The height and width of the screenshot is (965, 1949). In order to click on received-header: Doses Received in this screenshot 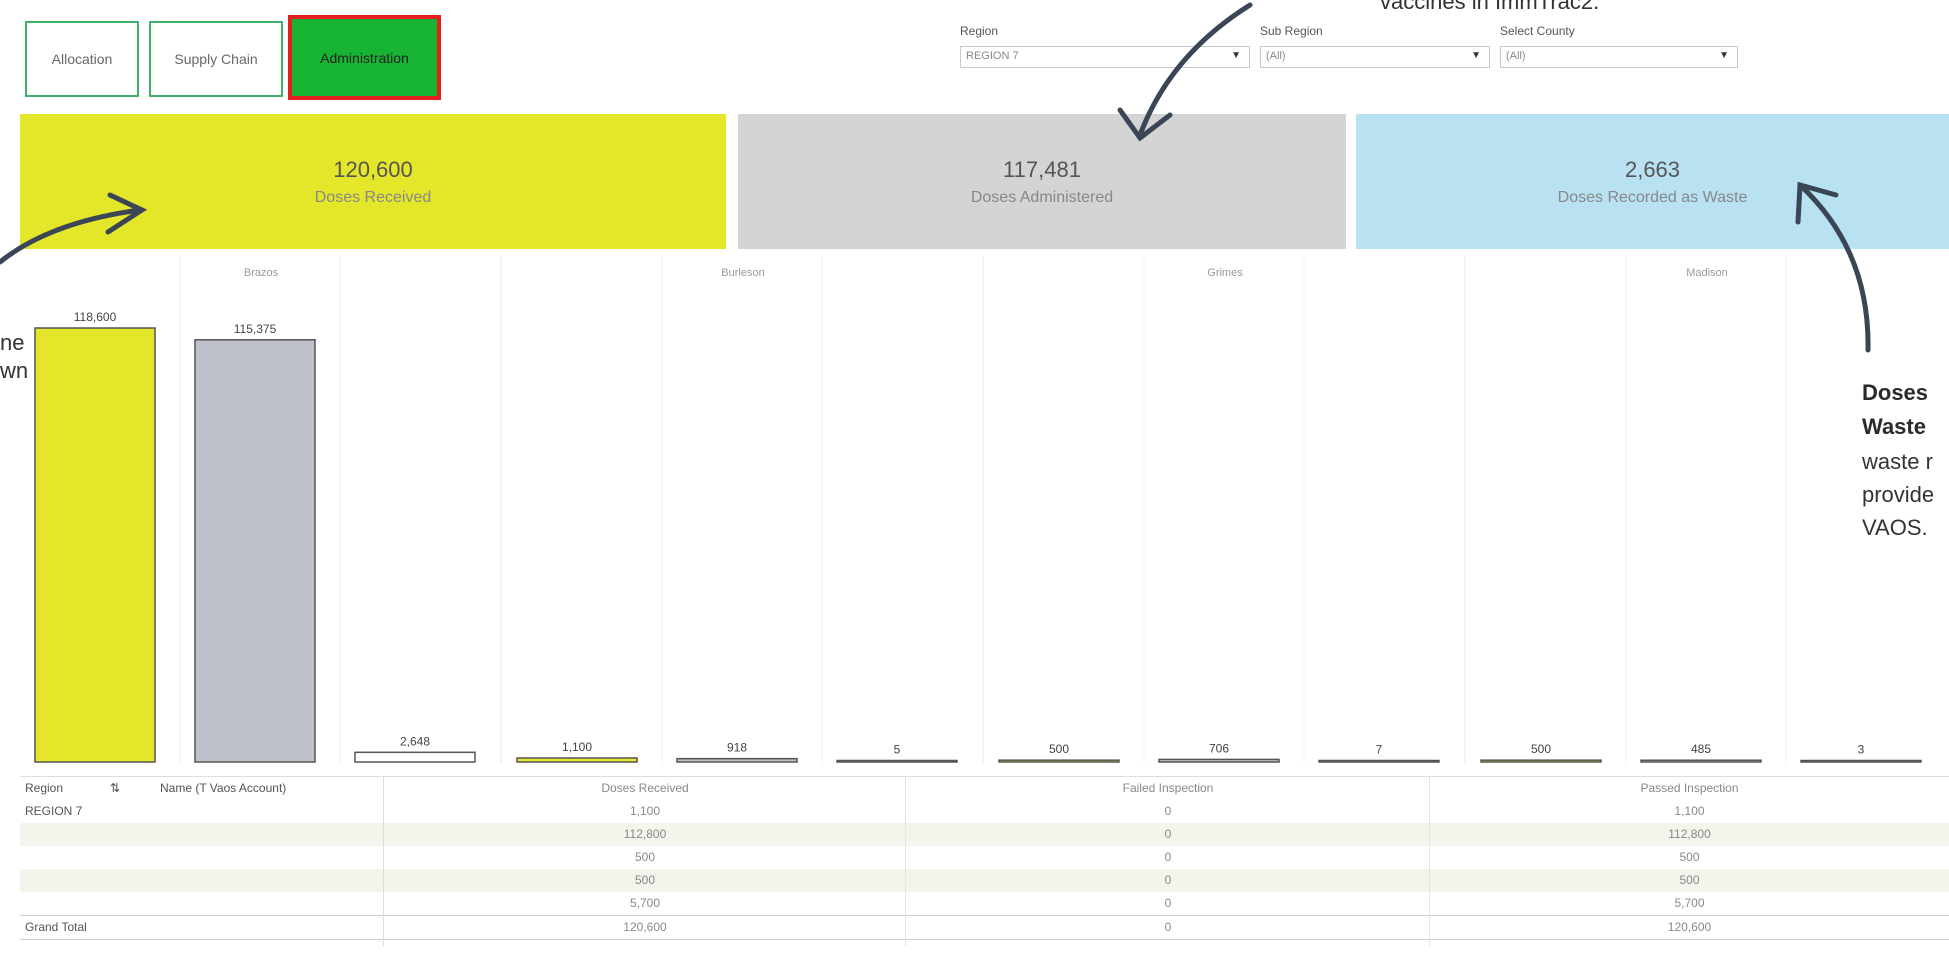, I will do `click(645, 788)`.